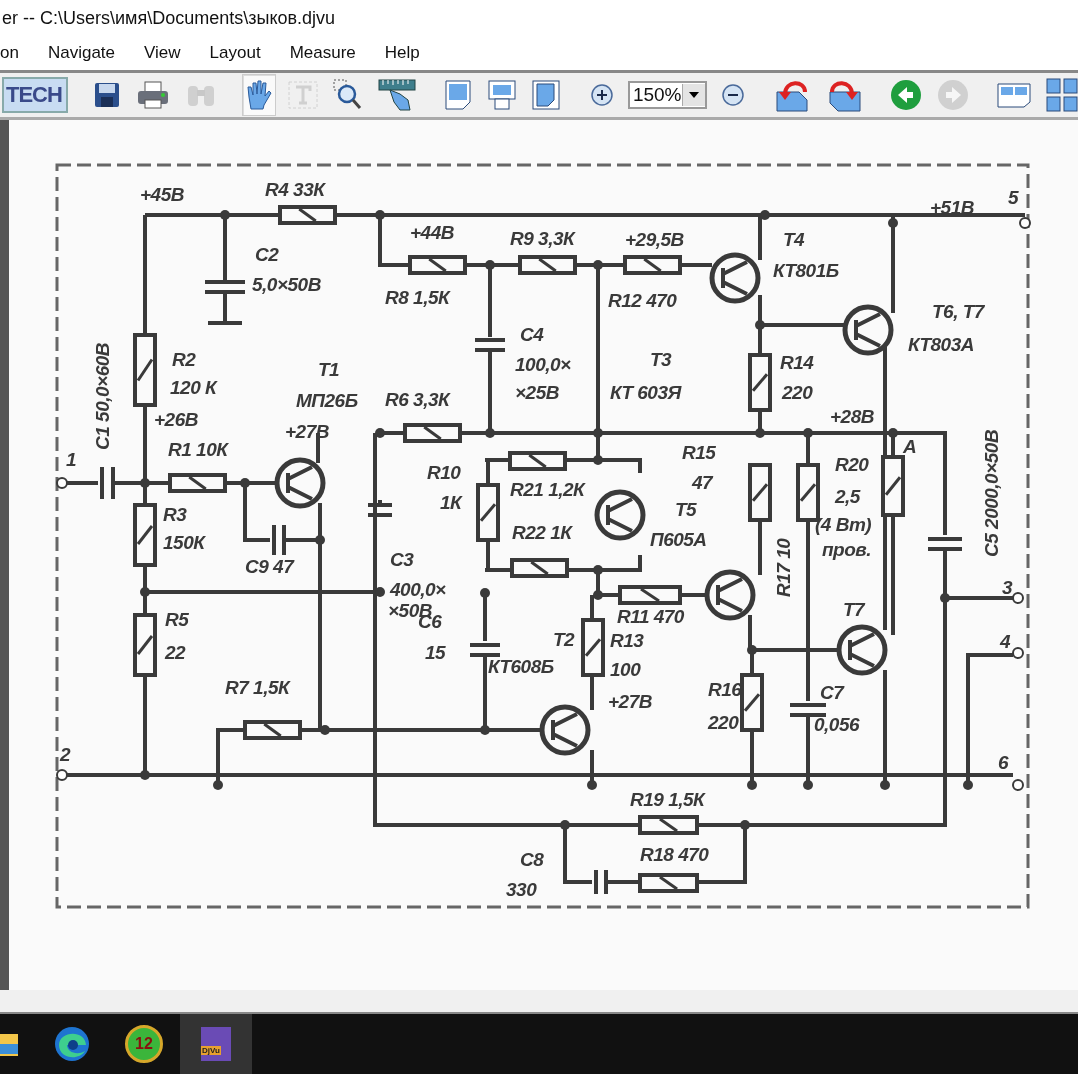  I want to click on menu-item: View, so click(168, 53).